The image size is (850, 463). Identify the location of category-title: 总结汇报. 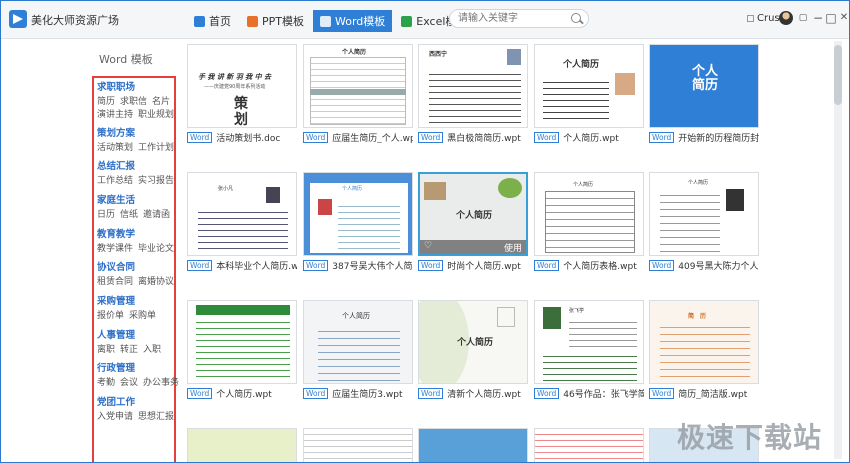
(138, 165).